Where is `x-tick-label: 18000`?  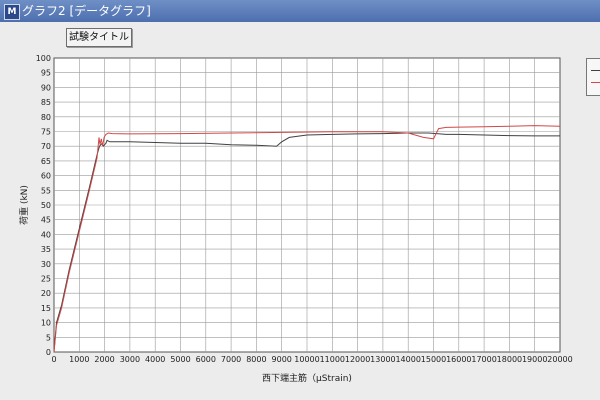
x-tick-label: 18000 is located at coordinates (509, 359).